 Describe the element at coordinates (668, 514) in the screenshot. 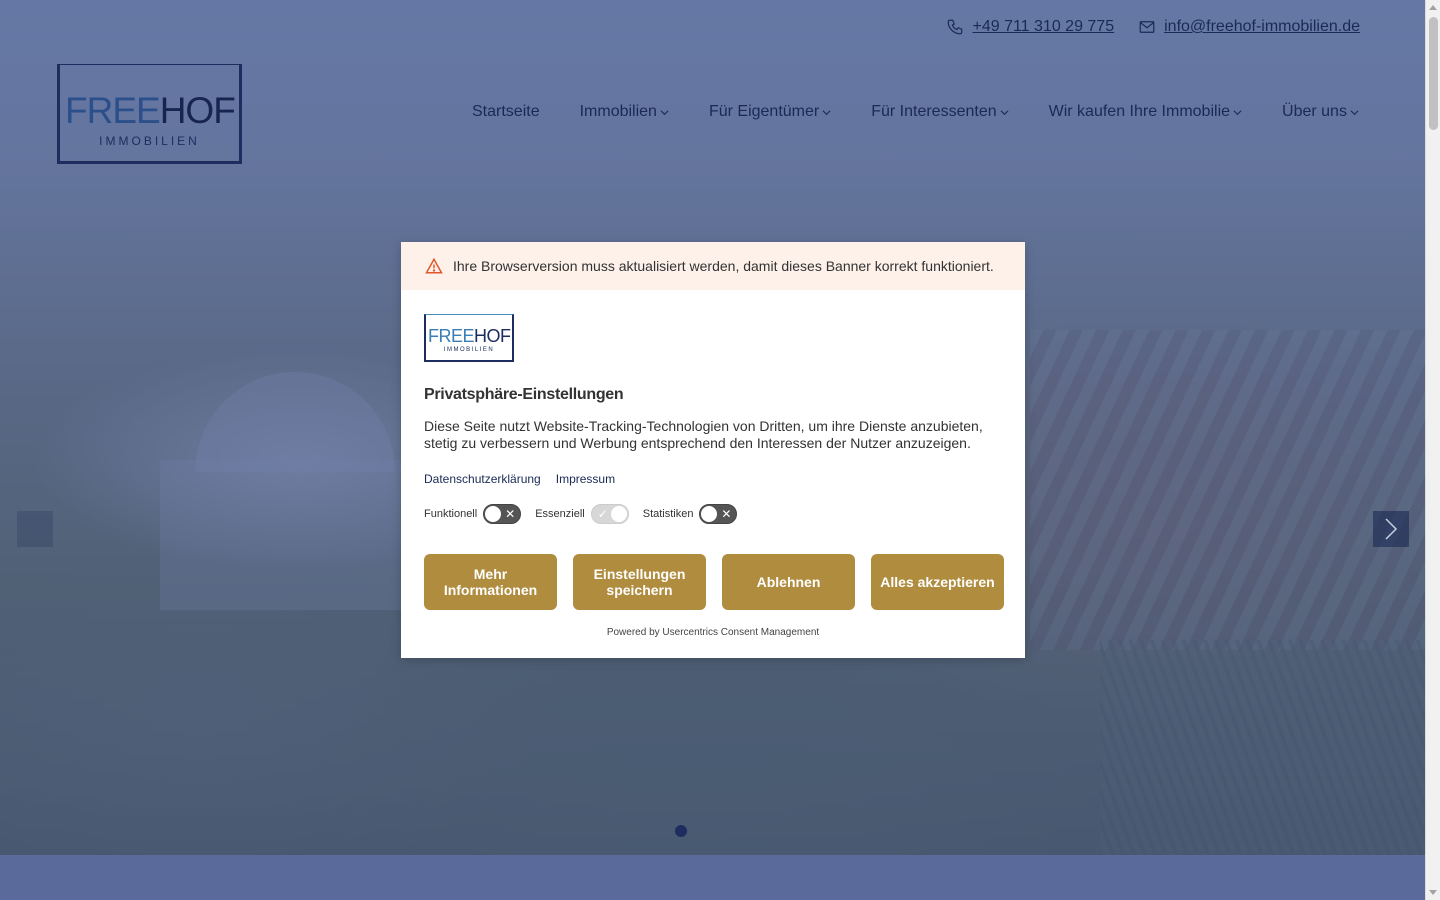

I see `toggle-label-statistiken: Statistiken` at that location.